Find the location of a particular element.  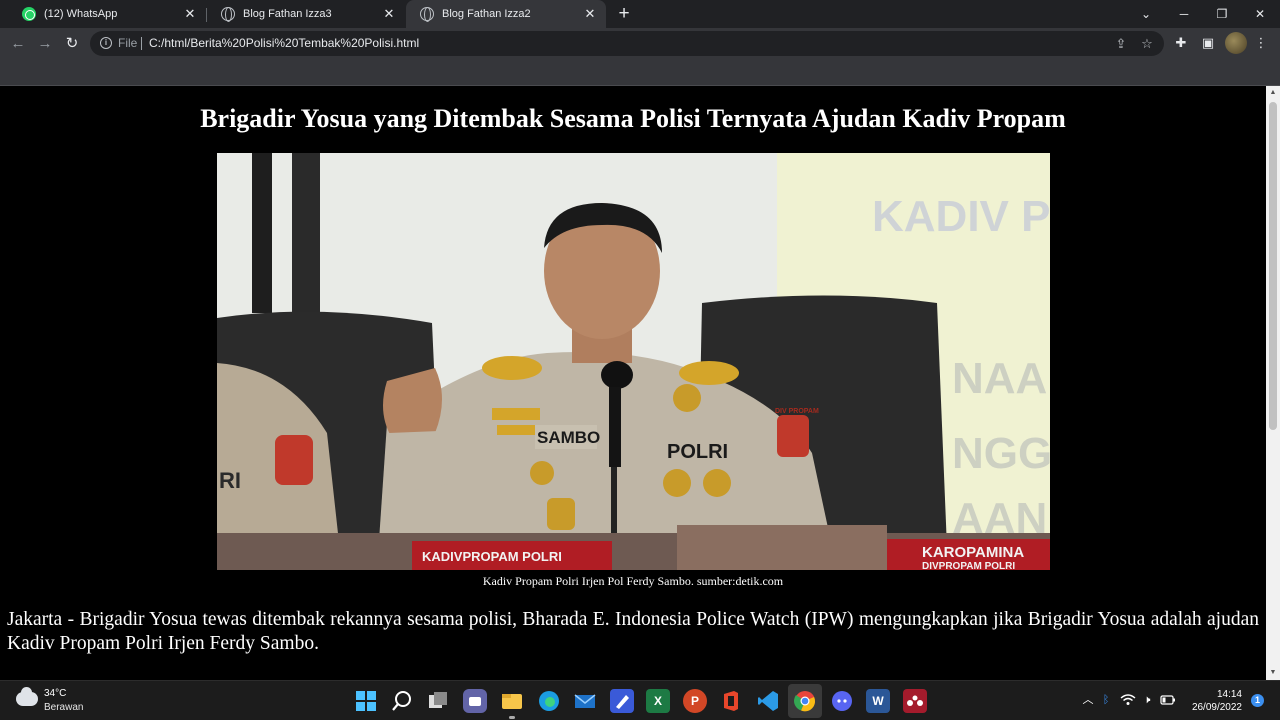

tab-blog-fathan-izza2: Blog Fathan Izza2 ✕ is located at coordinates (506, 14).